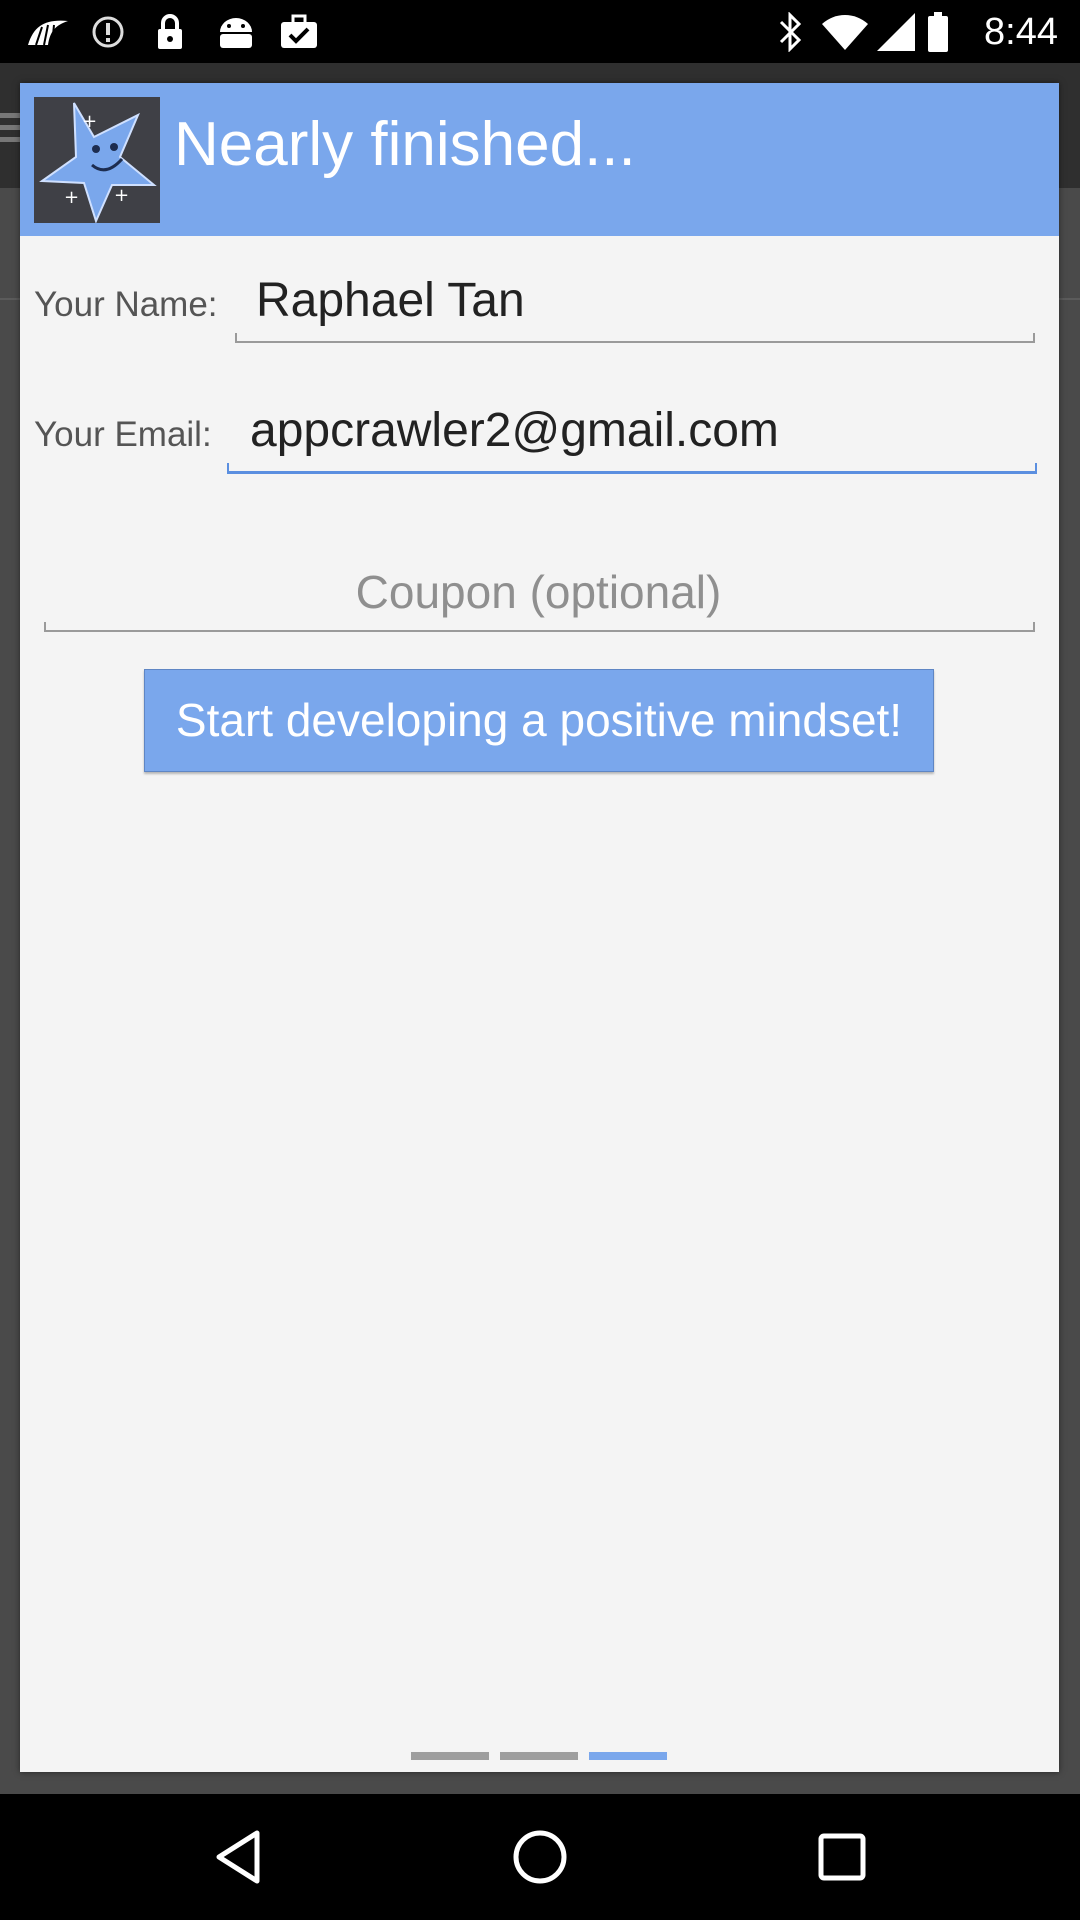 This screenshot has height=1920, width=1080. What do you see at coordinates (896, 32) in the screenshot?
I see `signal-icon` at bounding box center [896, 32].